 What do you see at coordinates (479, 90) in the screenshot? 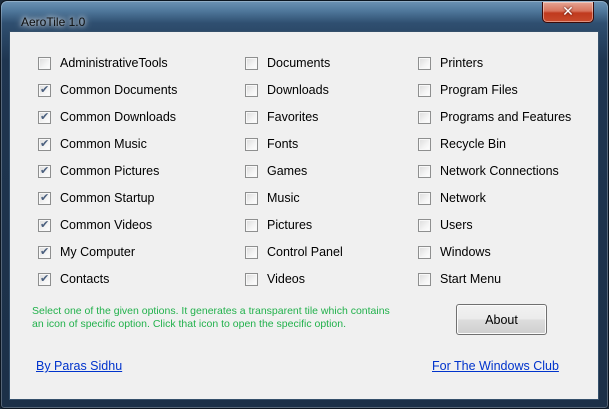
I see `checkbox-label: Program Files` at bounding box center [479, 90].